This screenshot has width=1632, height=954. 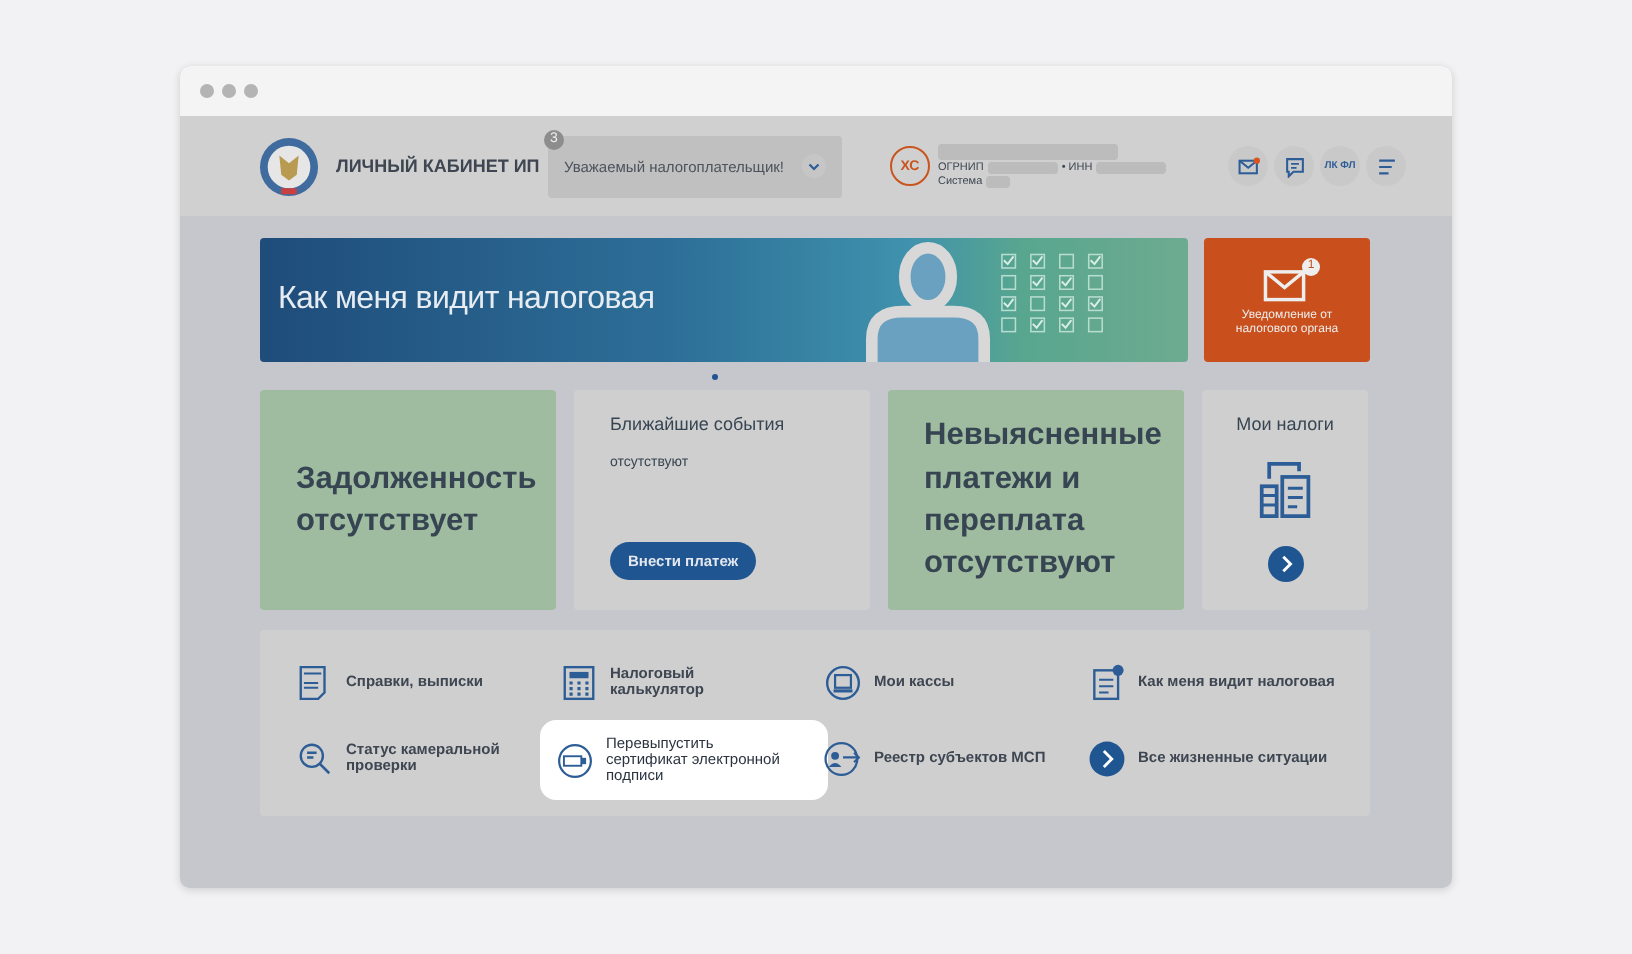 I want to click on taxes-card: Мои налоги, so click(x=1285, y=500).